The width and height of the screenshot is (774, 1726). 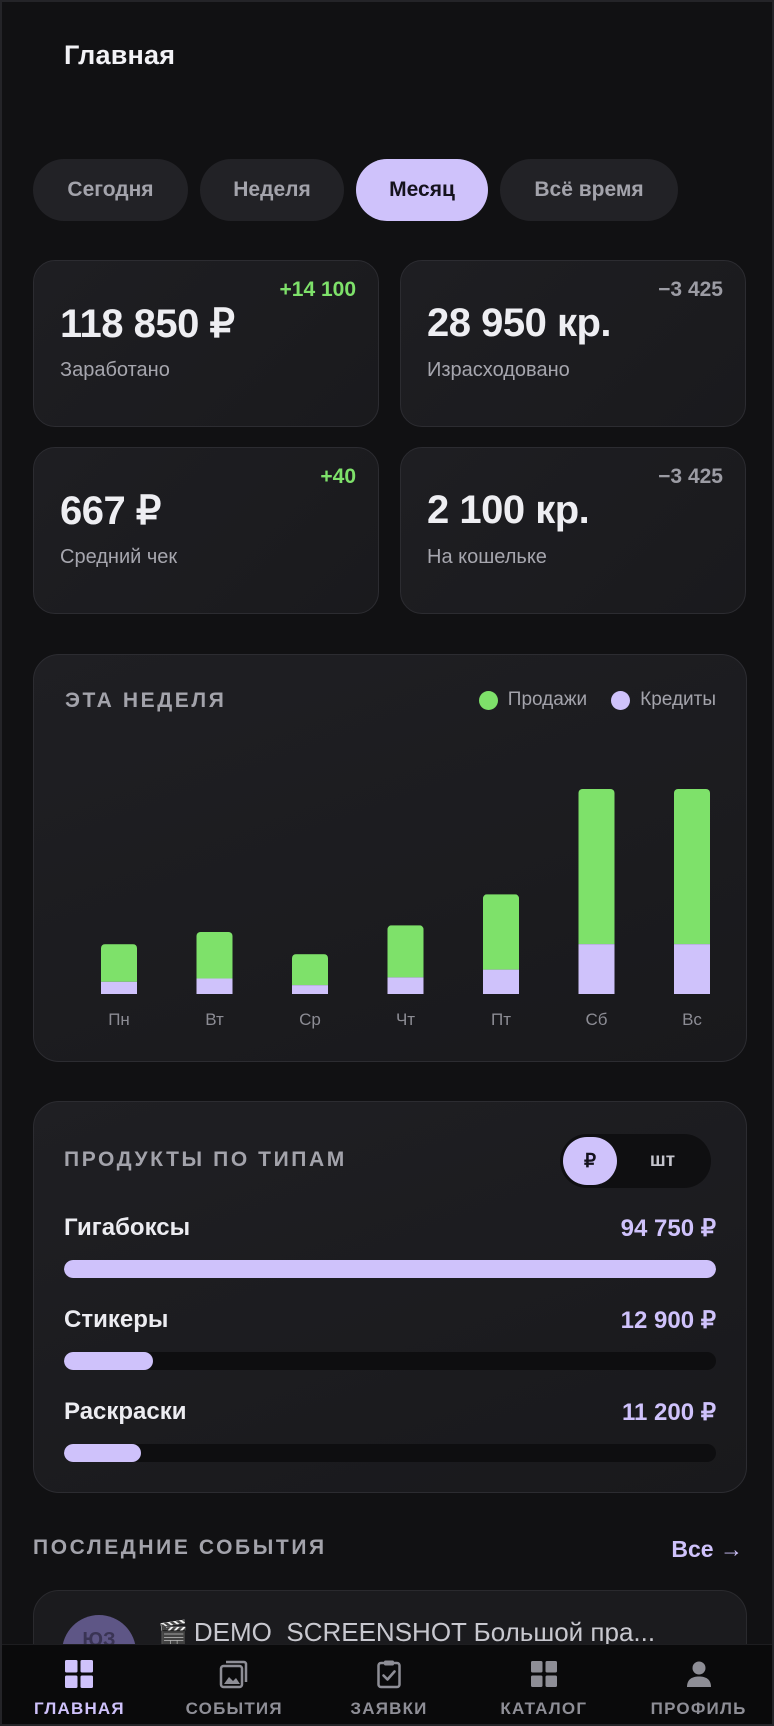 What do you see at coordinates (596, 1019) in the screenshot?
I see `chart-tick-label: Сб` at bounding box center [596, 1019].